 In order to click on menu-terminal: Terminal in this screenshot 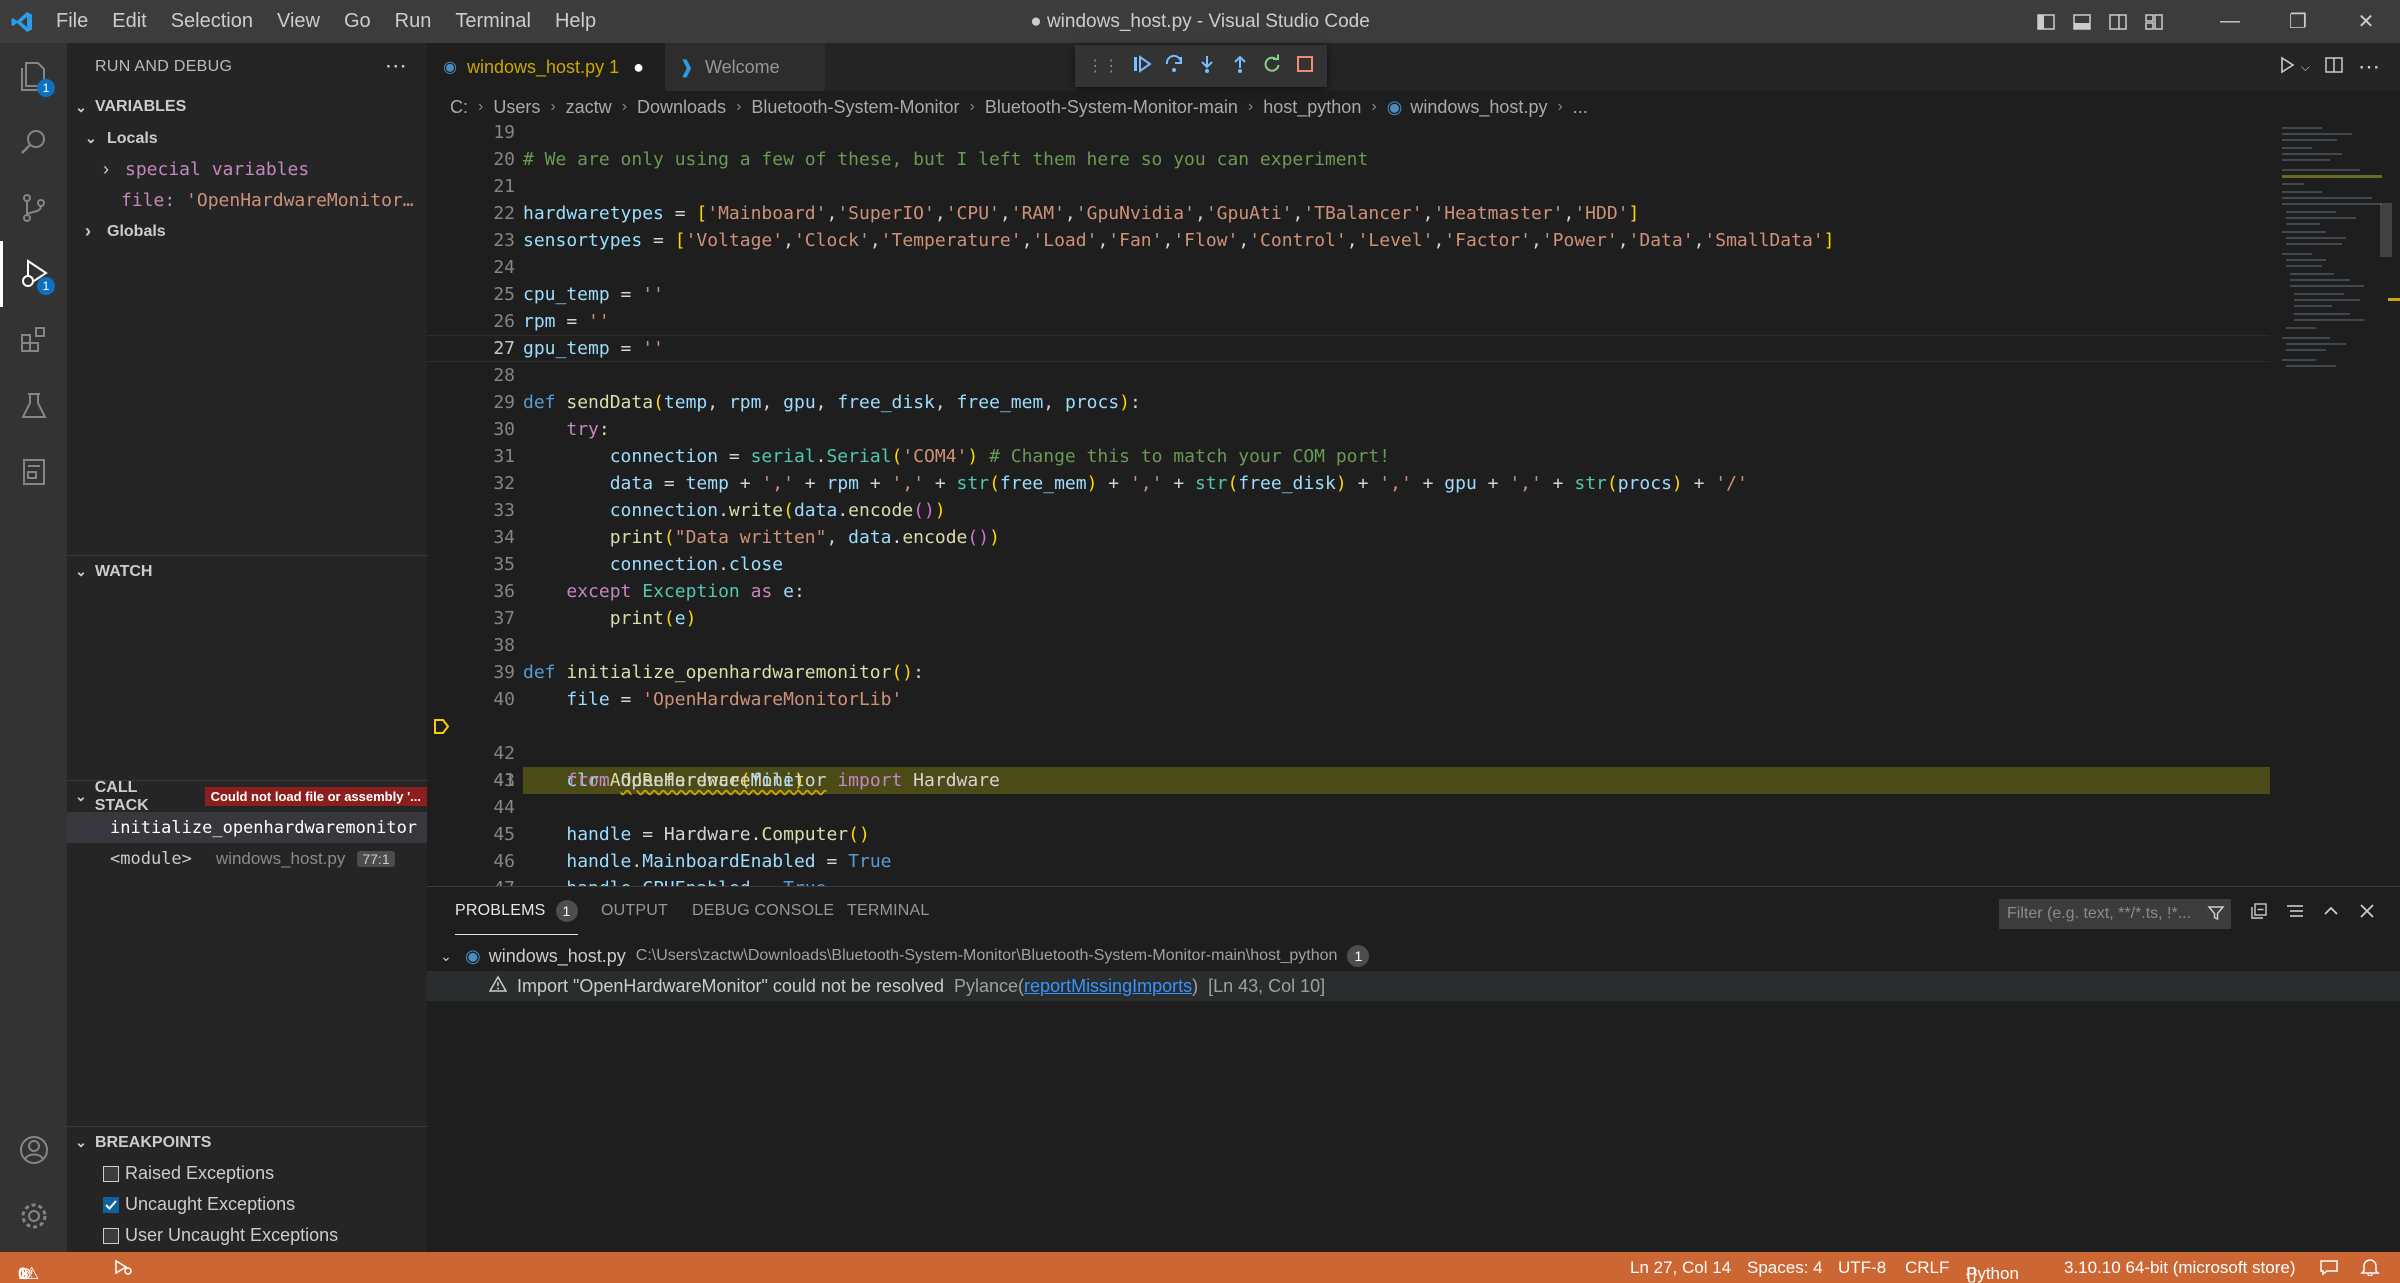, I will do `click(493, 21)`.